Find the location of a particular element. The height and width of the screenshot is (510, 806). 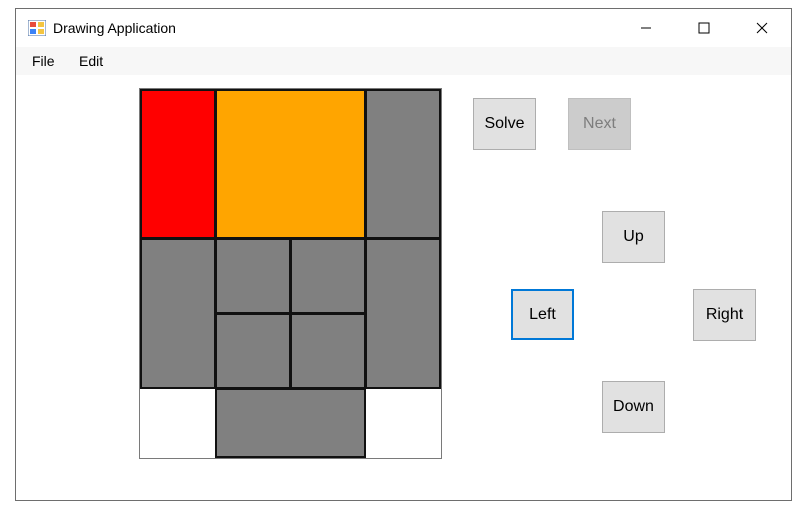

horizontal-block-bottom is located at coordinates (290, 423).